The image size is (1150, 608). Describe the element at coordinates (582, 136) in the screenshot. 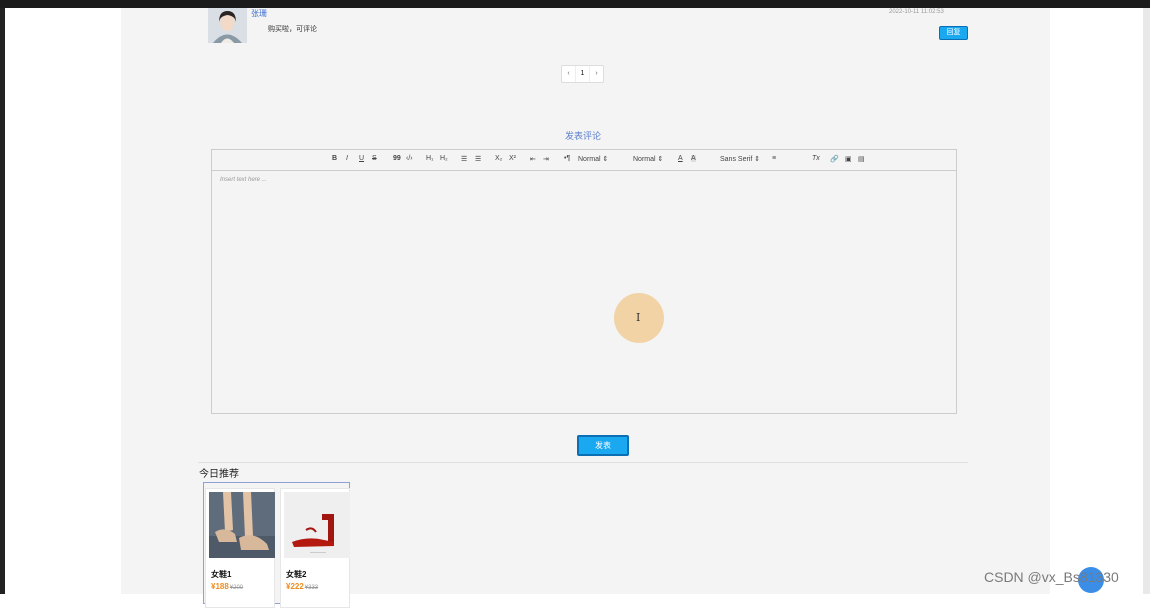

I see `post-comment-heading: 发表评论` at that location.